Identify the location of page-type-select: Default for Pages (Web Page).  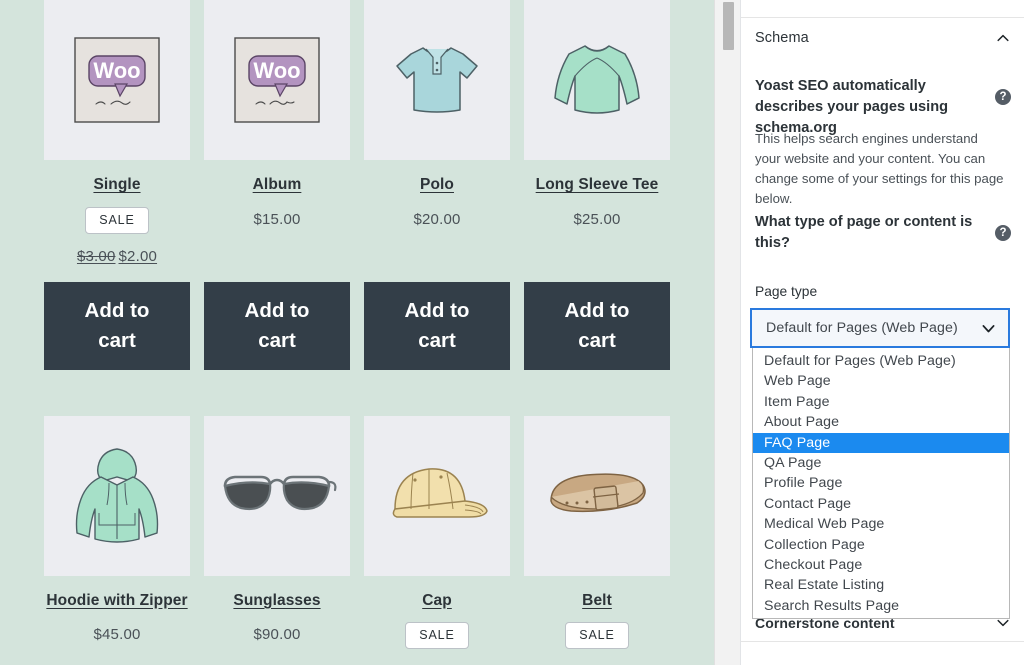
(880, 328).